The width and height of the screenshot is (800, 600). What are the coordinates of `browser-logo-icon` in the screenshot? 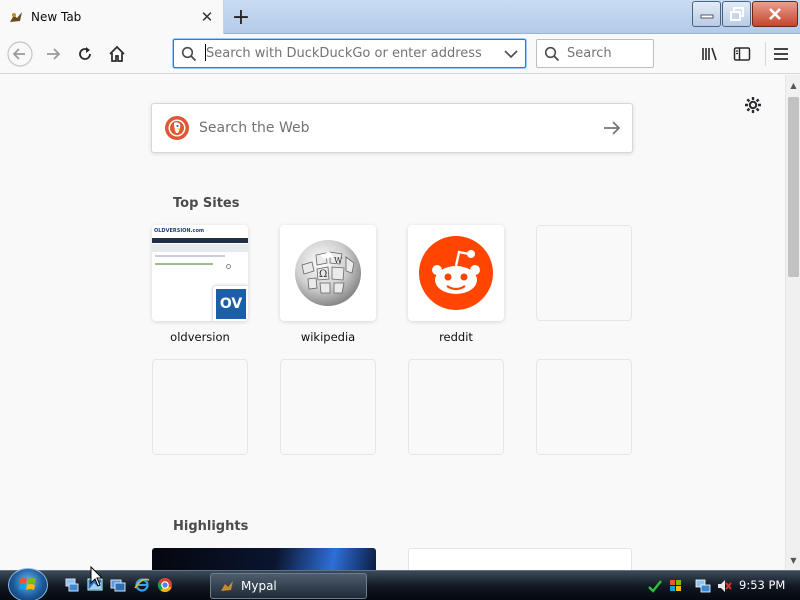 It's located at (16, 17).